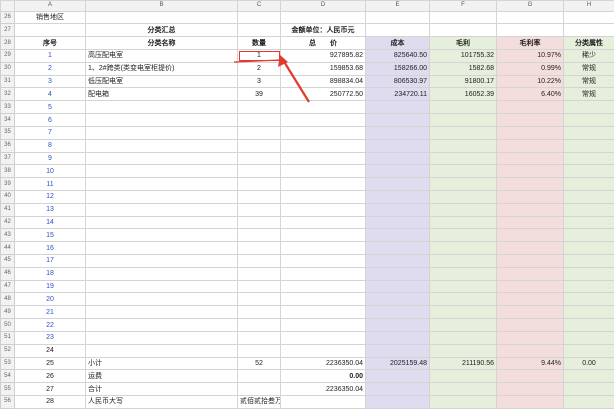 The image size is (614, 409). I want to click on cell-d-55: 2236350.04, so click(323, 389).